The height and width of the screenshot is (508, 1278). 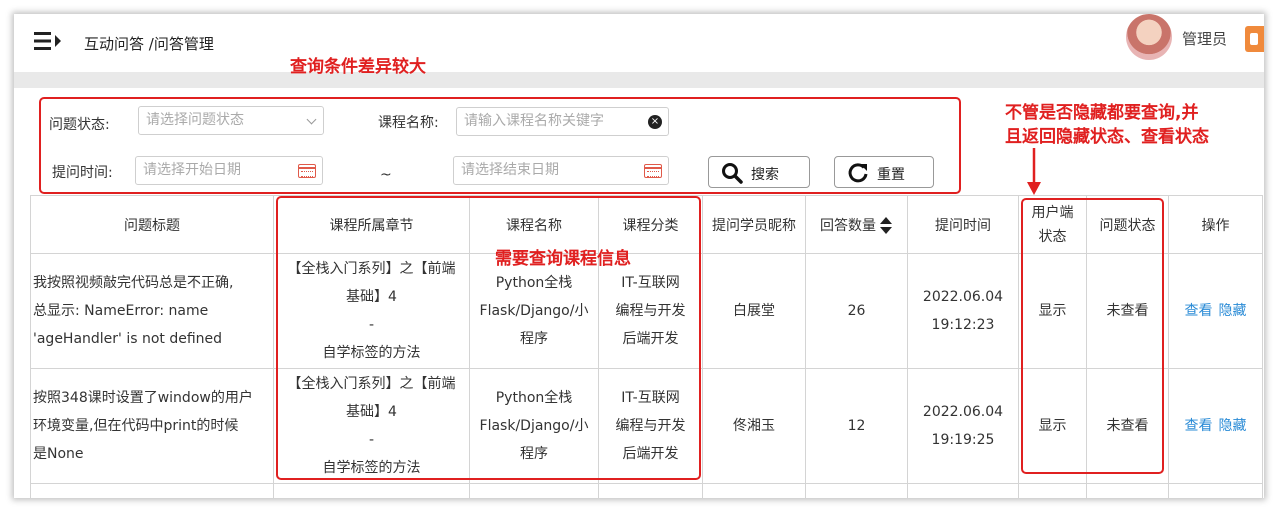 I want to click on cell-answers: 12, so click(x=856, y=426).